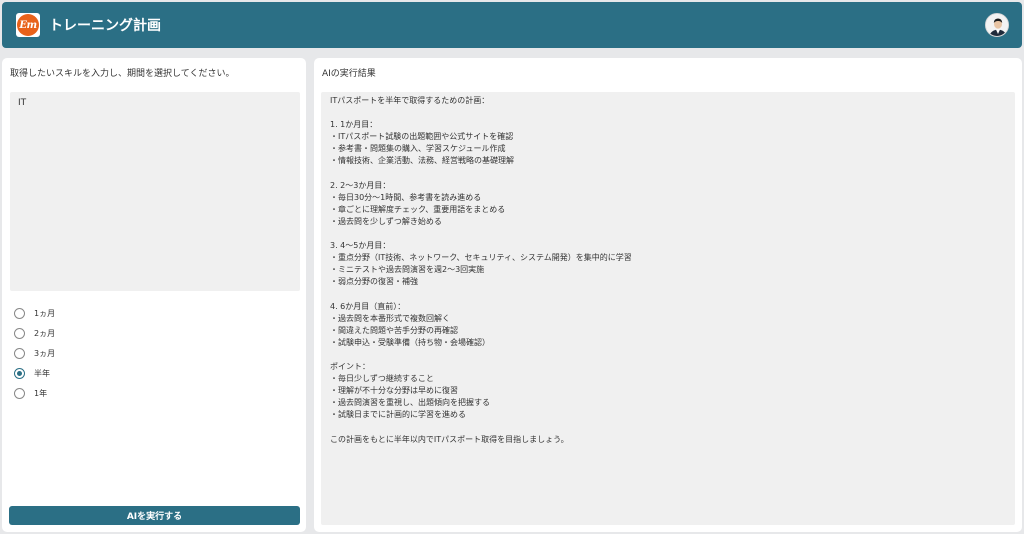  What do you see at coordinates (512, 25) in the screenshot?
I see `app-header: Em トレーニング計画` at bounding box center [512, 25].